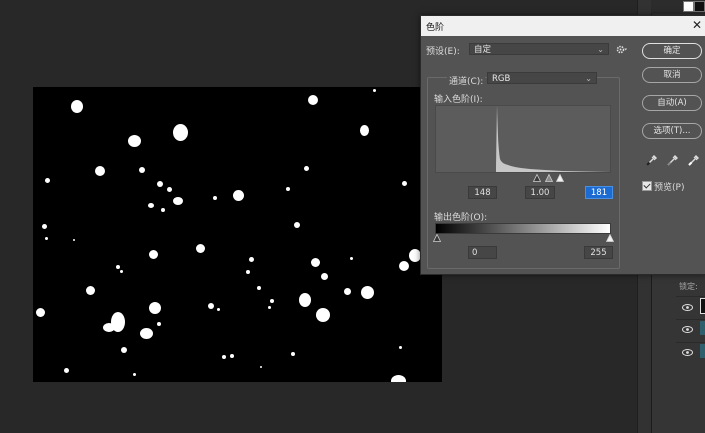  What do you see at coordinates (443, 52) in the screenshot?
I see `preset-label: 预设(E):` at bounding box center [443, 52].